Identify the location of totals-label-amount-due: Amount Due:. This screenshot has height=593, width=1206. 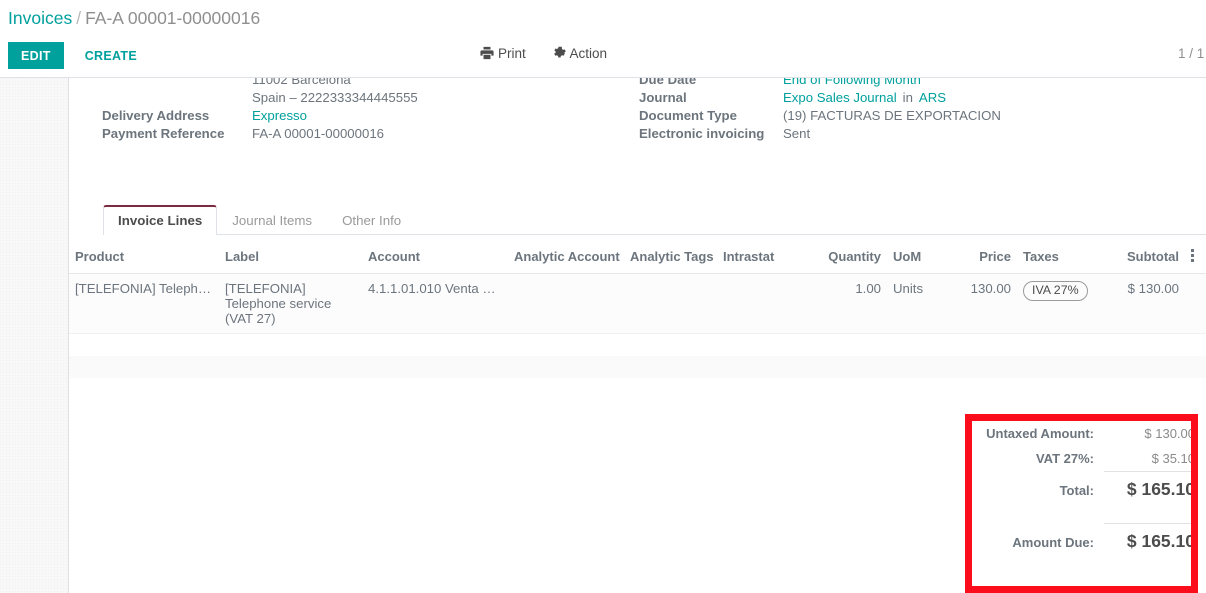
(1053, 542).